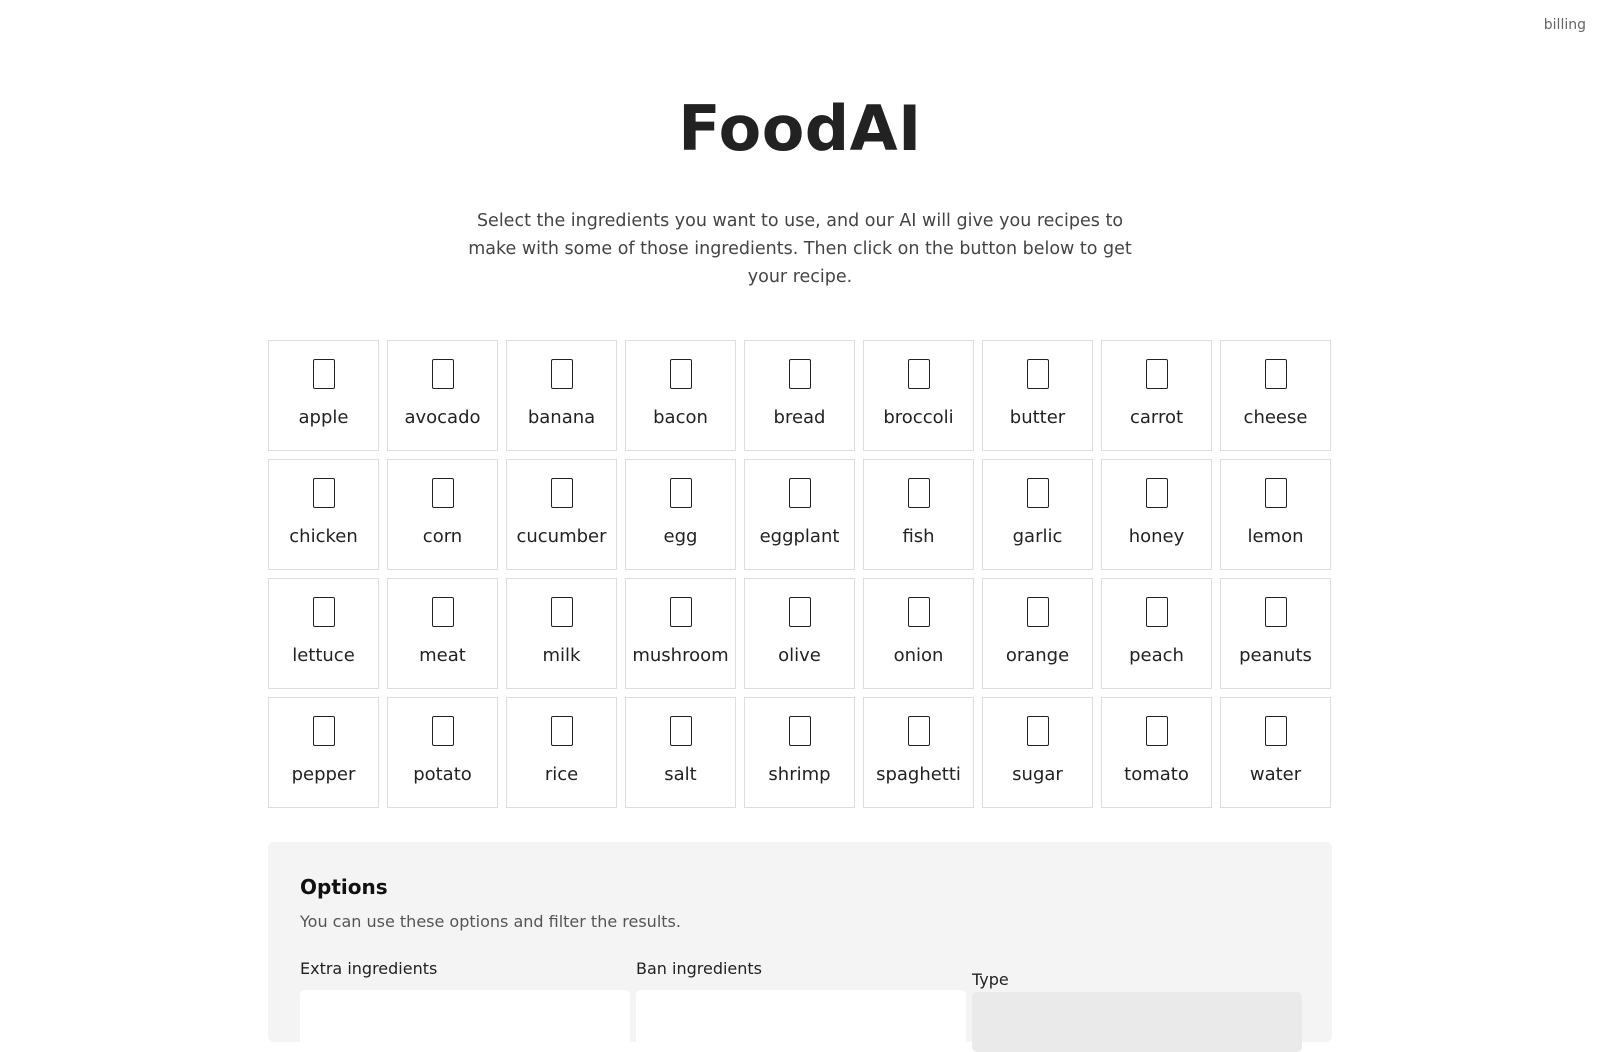 The height and width of the screenshot is (1052, 1600). Describe the element at coordinates (800, 128) in the screenshot. I see `page-title: FoodAI` at that location.